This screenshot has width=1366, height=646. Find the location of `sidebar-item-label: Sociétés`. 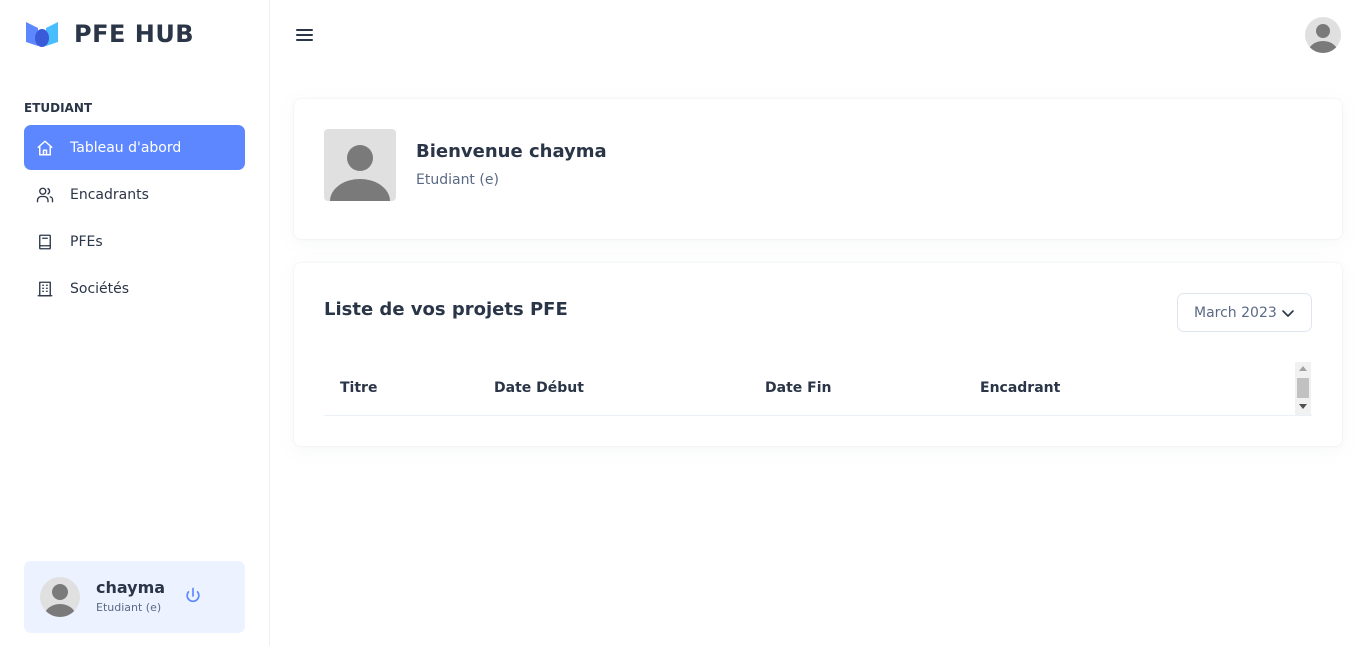

sidebar-item-label: Sociétés is located at coordinates (100, 288).